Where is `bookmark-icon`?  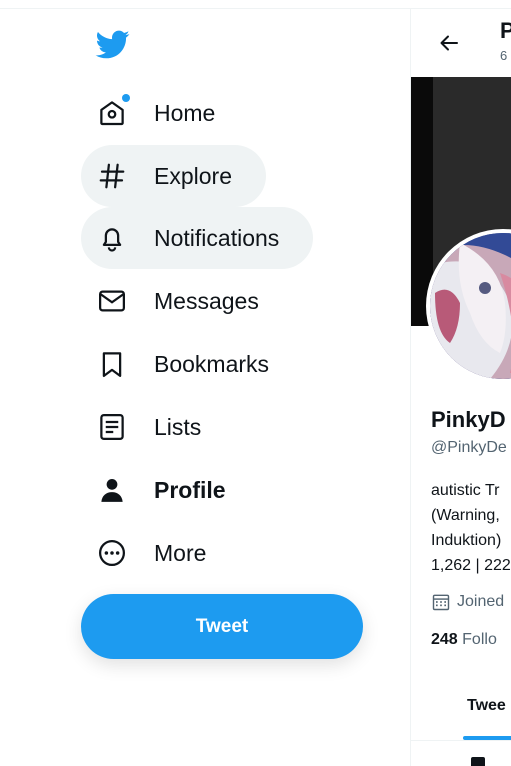 bookmark-icon is located at coordinates (112, 364).